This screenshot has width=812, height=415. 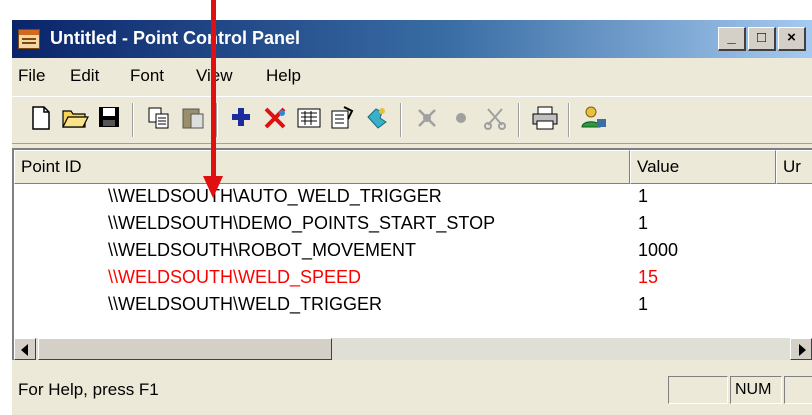 I want to click on menu-help: Help, so click(x=283, y=76).